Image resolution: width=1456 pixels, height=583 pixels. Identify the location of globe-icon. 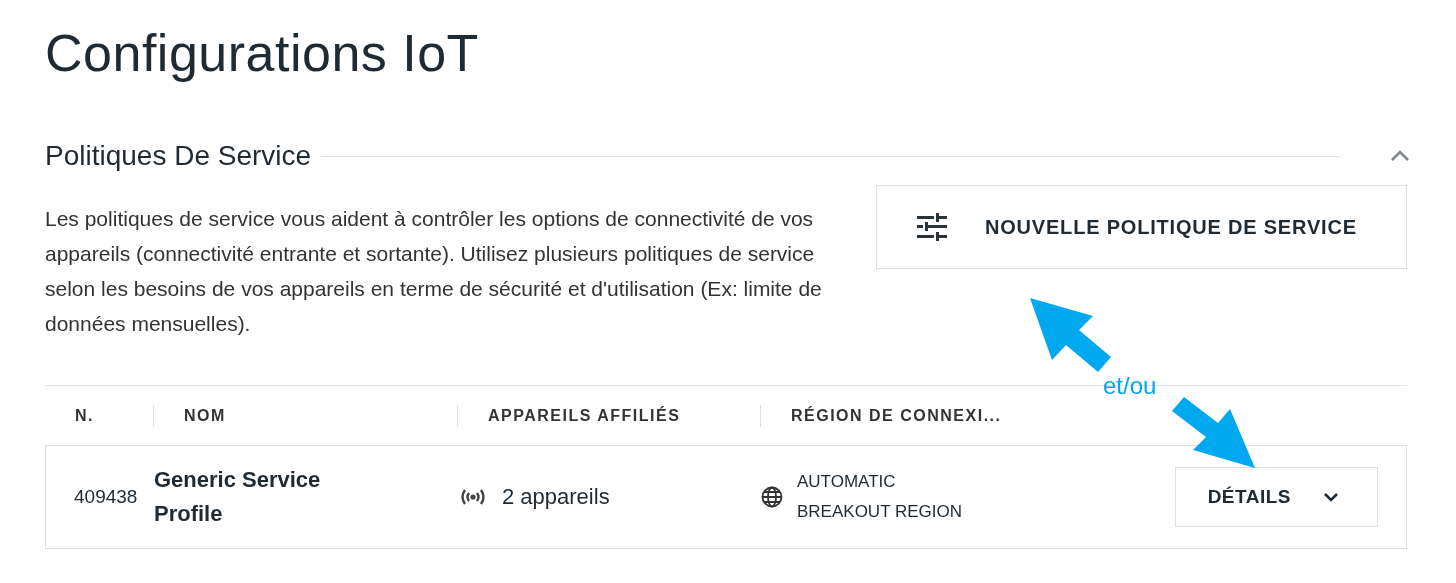
(772, 497).